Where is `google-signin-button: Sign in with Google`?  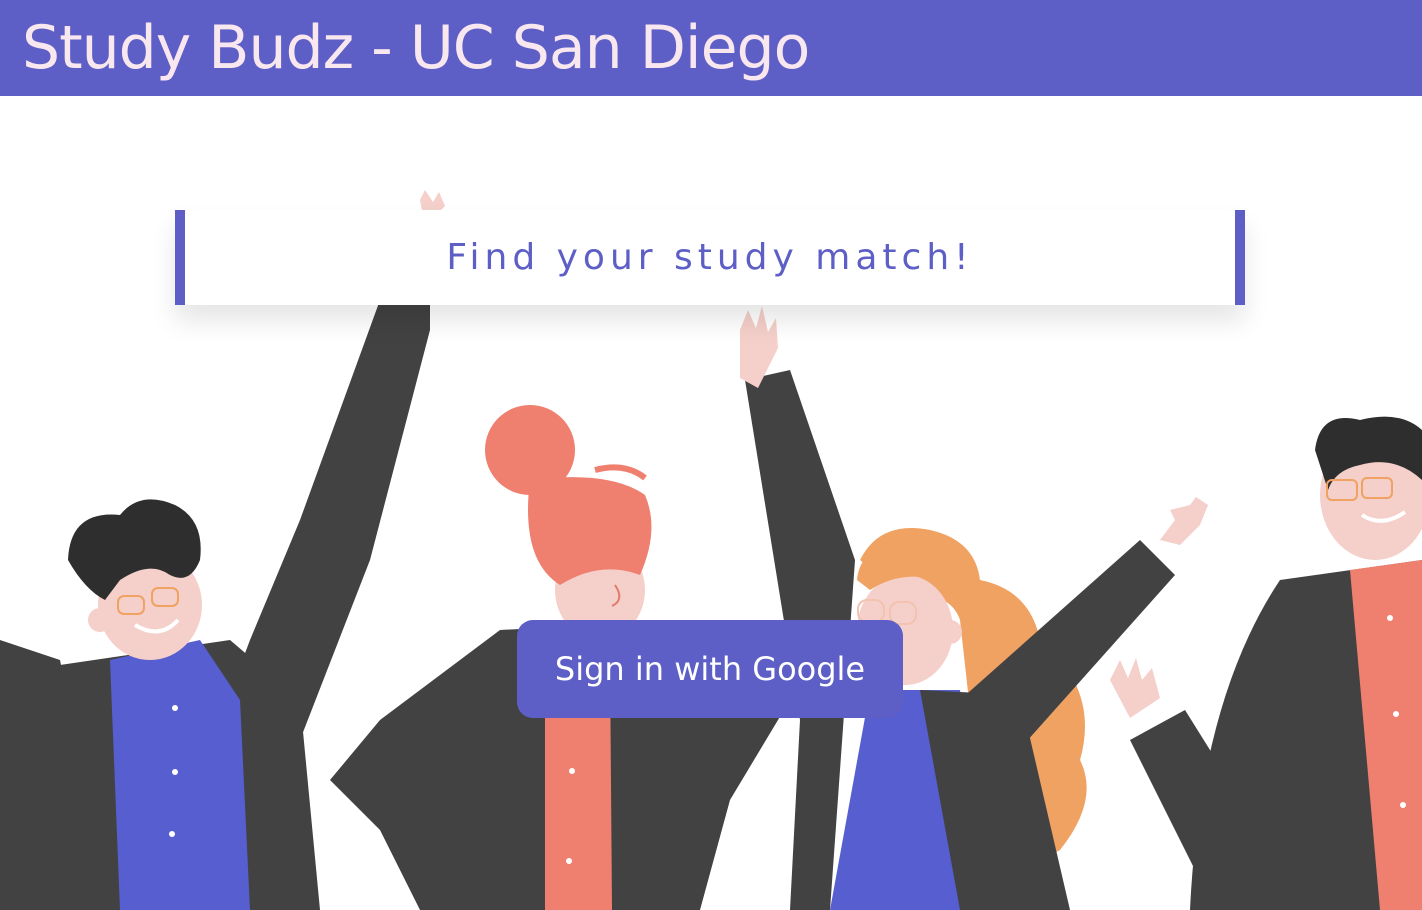
google-signin-button: Sign in with Google is located at coordinates (710, 669).